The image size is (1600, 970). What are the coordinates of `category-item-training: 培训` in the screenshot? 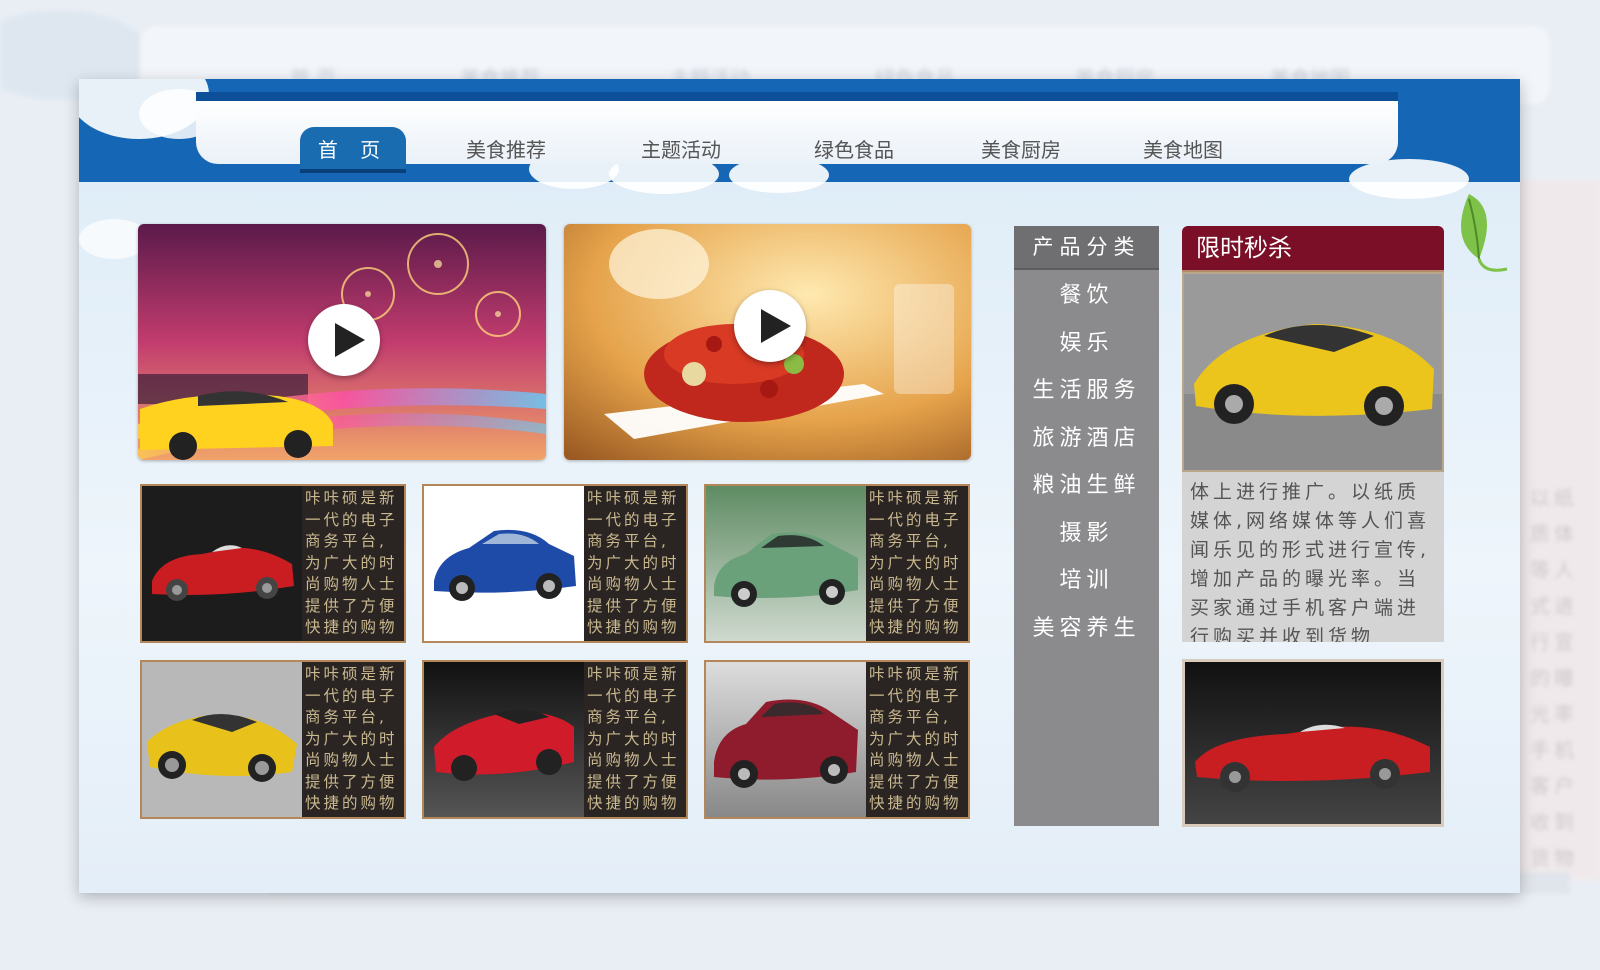 It's located at (1086, 581).